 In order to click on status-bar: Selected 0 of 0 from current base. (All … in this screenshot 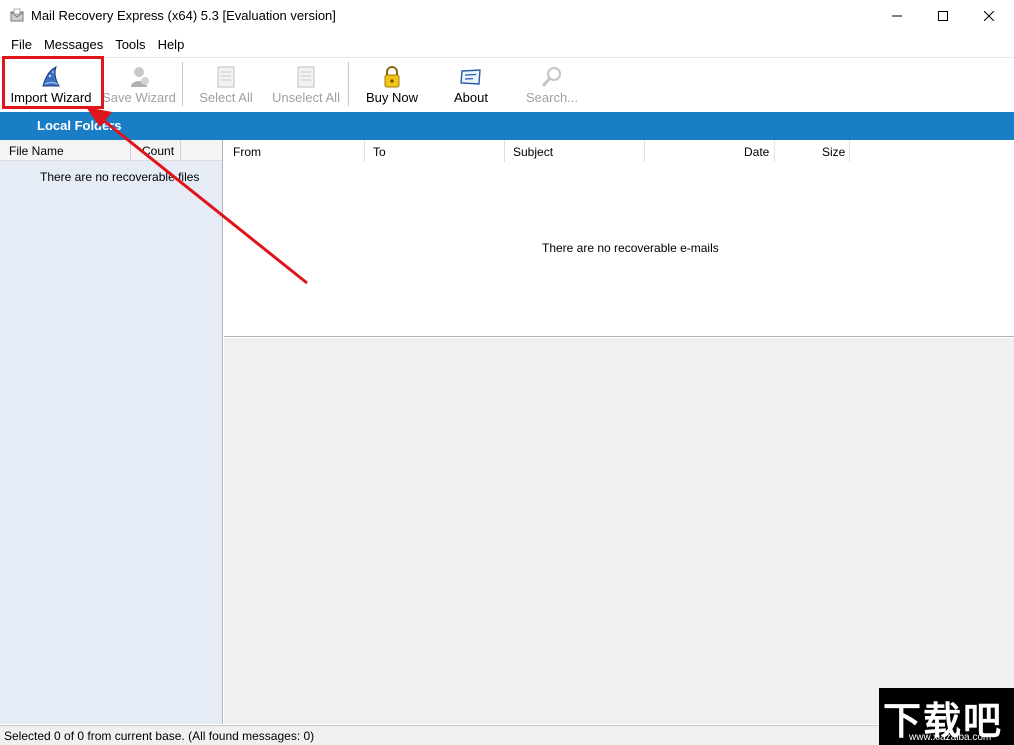, I will do `click(507, 735)`.